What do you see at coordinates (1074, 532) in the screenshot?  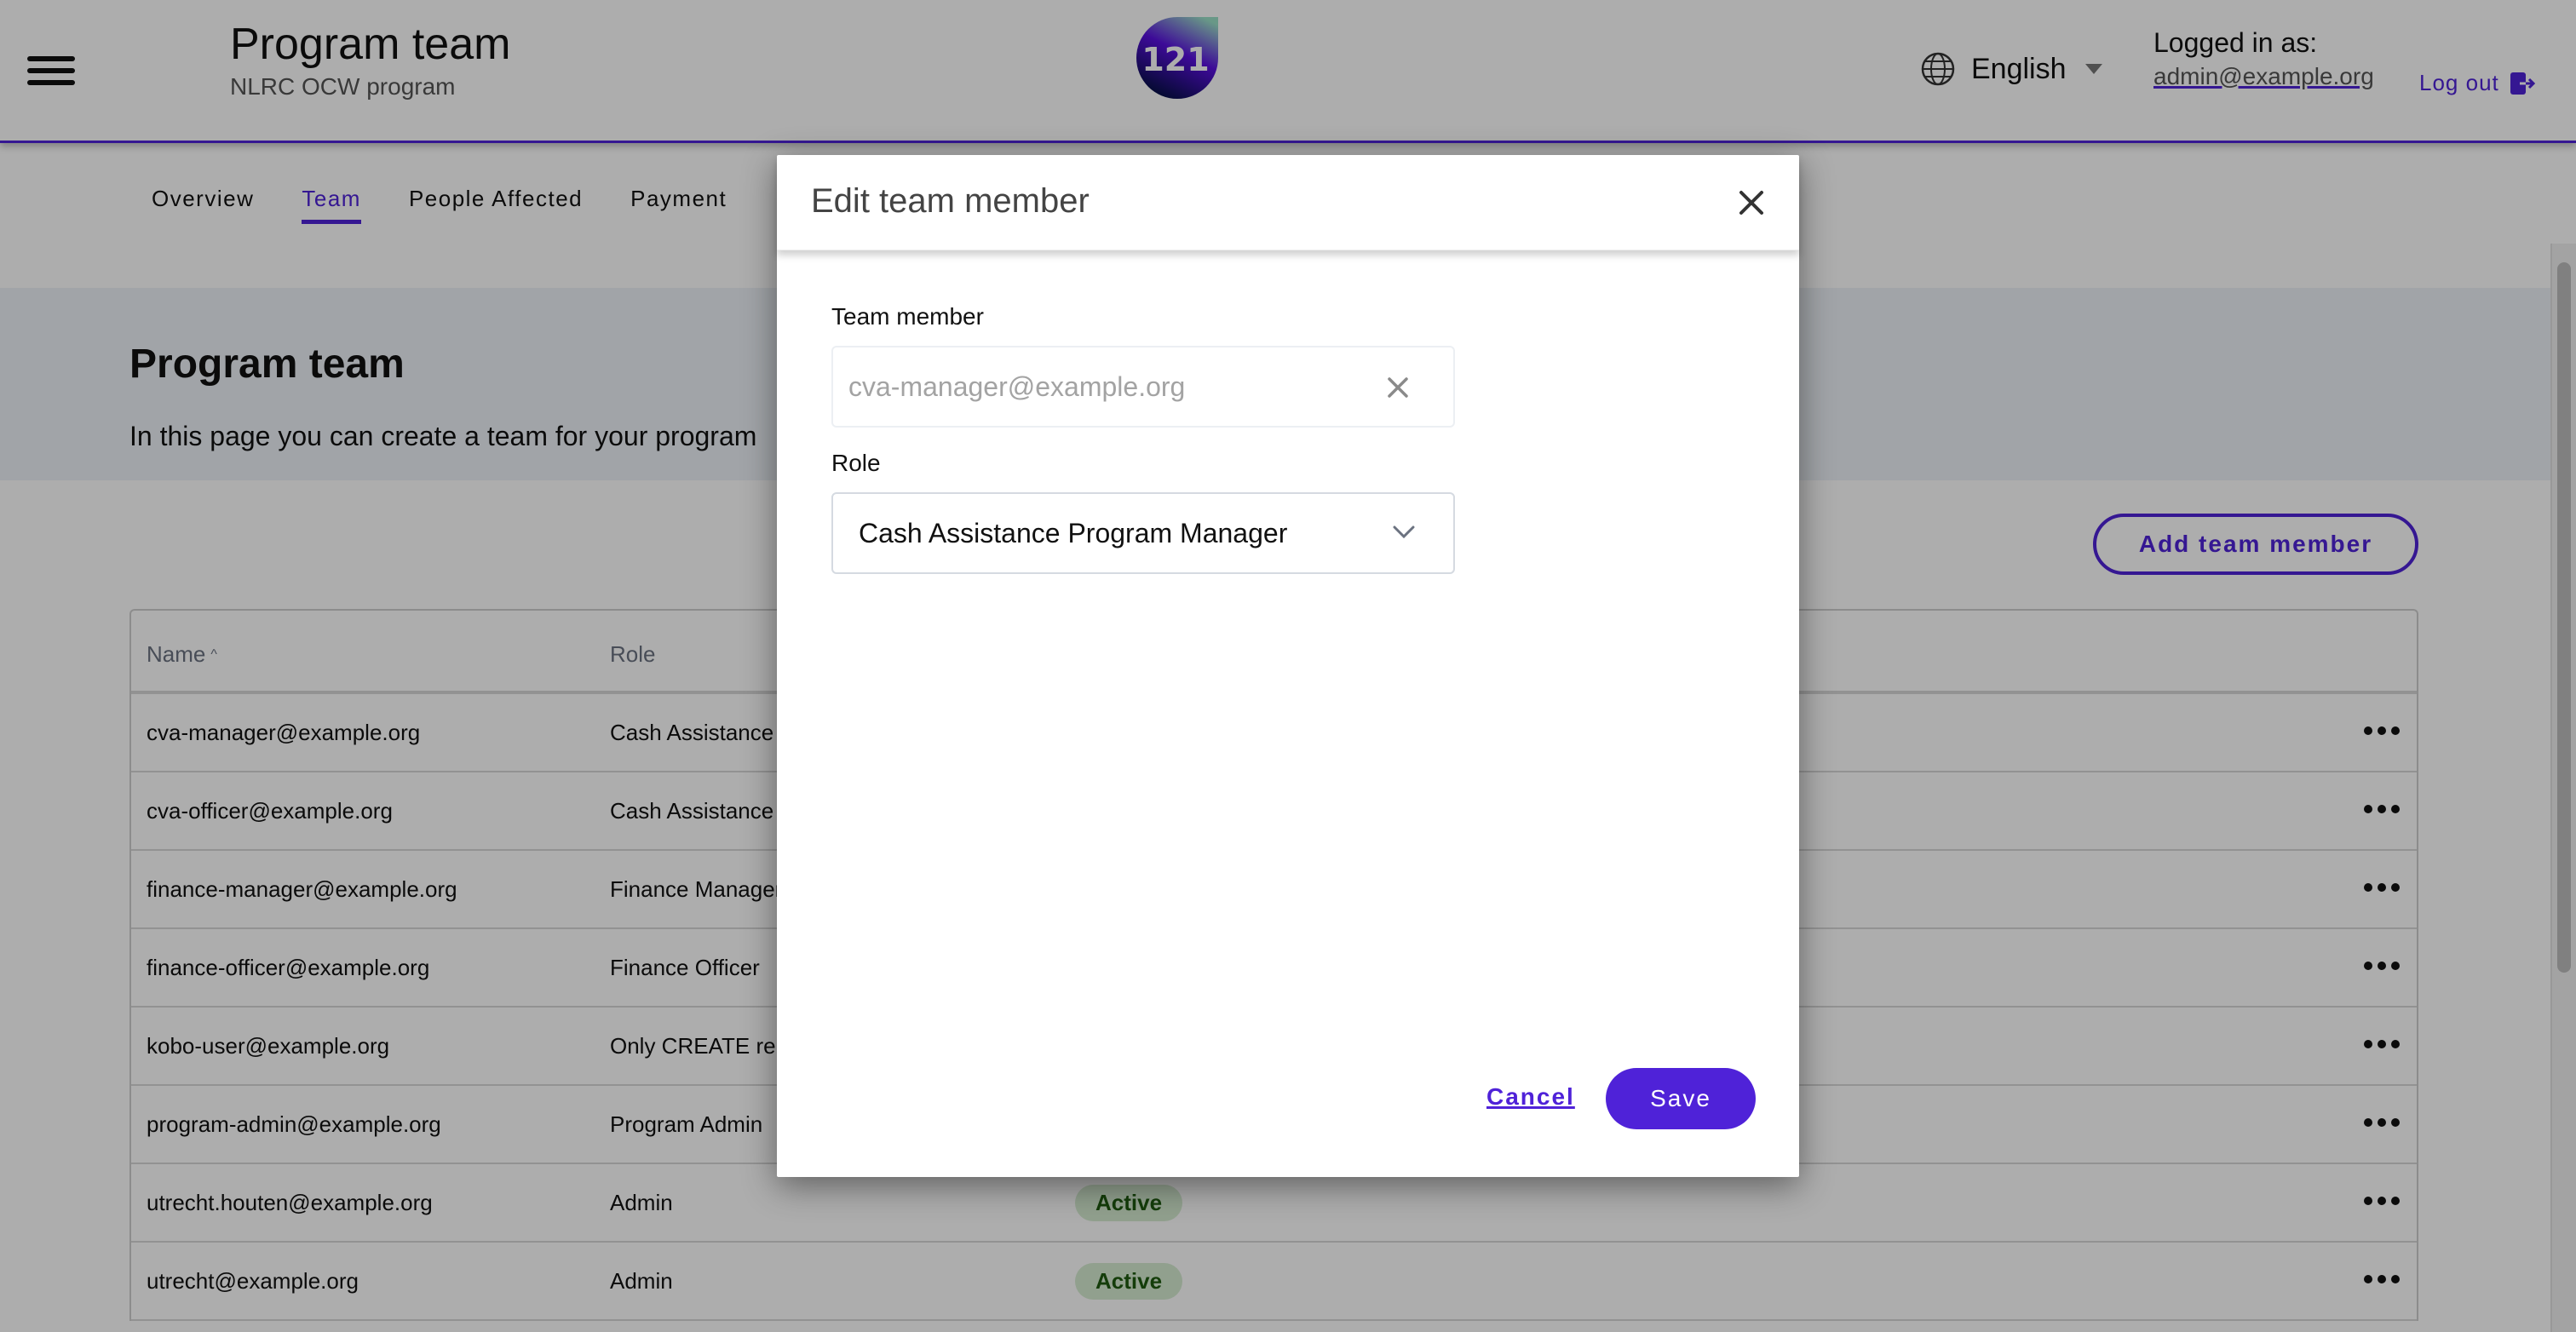 I see `role-selected-value: Cash Assistance Program Manager` at bounding box center [1074, 532].